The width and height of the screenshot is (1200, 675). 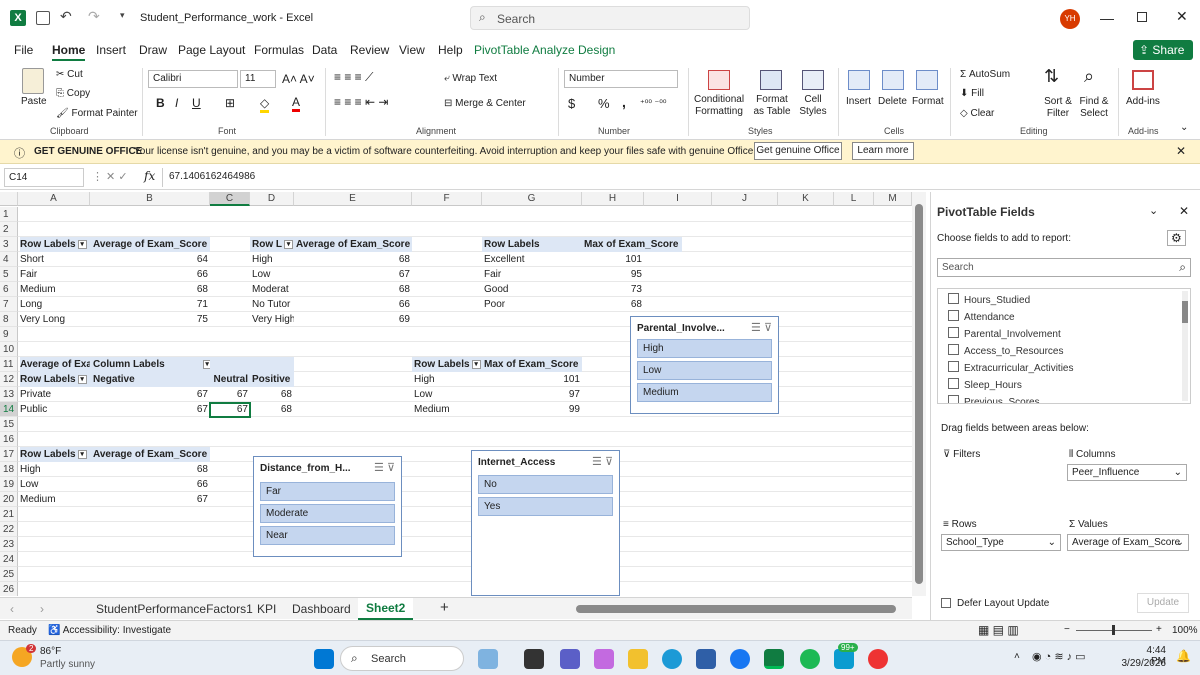 What do you see at coordinates (1113, 630) in the screenshot?
I see `zoom-slider-thumb` at bounding box center [1113, 630].